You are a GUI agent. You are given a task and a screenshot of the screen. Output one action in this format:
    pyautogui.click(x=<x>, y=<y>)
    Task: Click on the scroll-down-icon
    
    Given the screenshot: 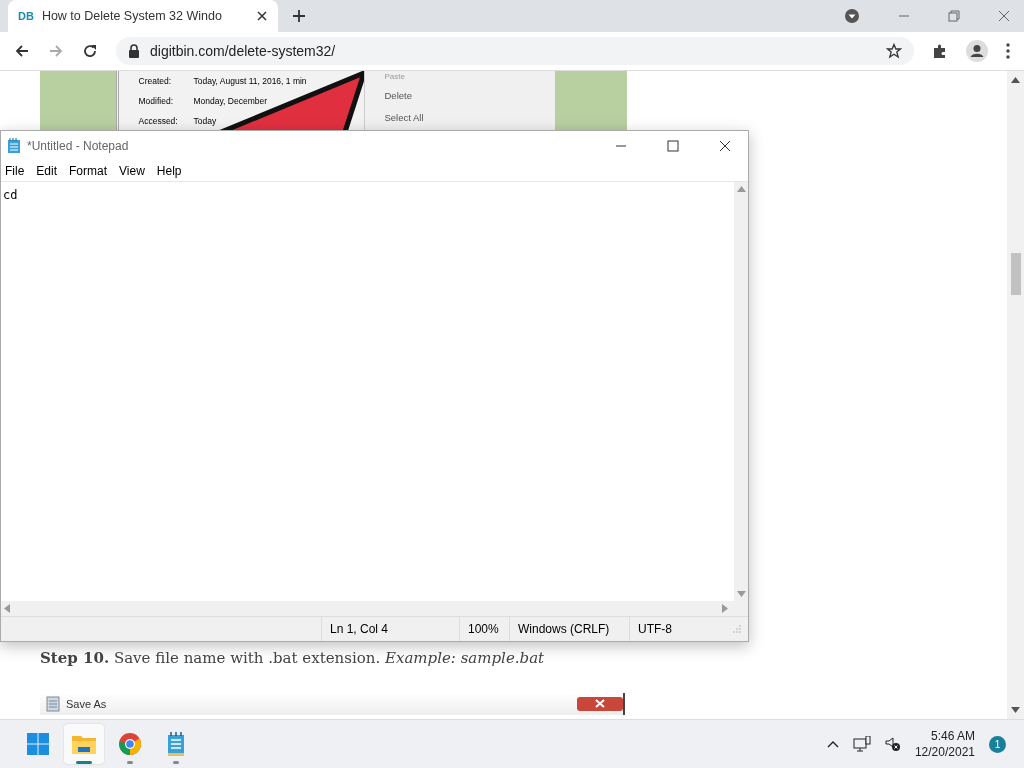 What is the action you would take?
    pyautogui.click(x=1015, y=710)
    